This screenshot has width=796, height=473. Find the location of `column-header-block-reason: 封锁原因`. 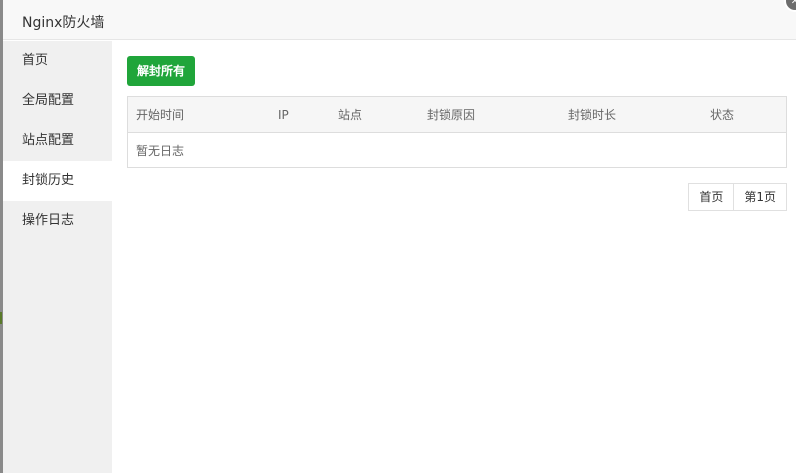

column-header-block-reason: 封锁原因 is located at coordinates (489, 115).